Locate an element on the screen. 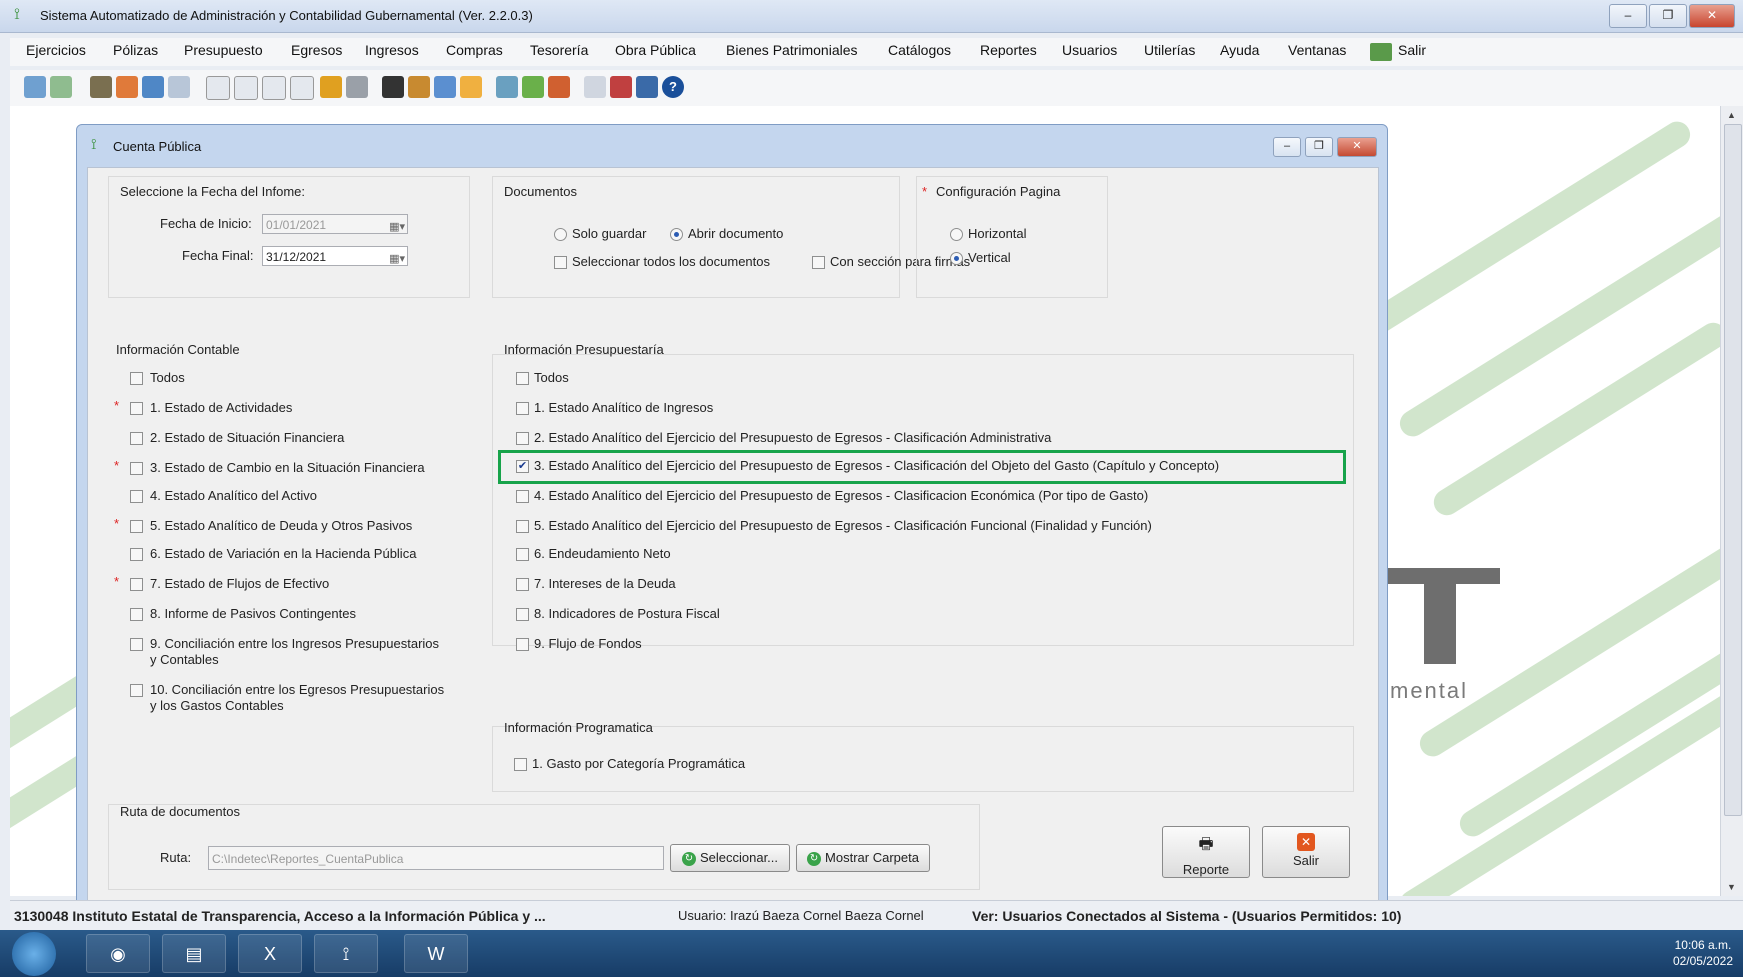  clock: 10:06 a.m. 02/05/2022 is located at coordinates (1703, 953).